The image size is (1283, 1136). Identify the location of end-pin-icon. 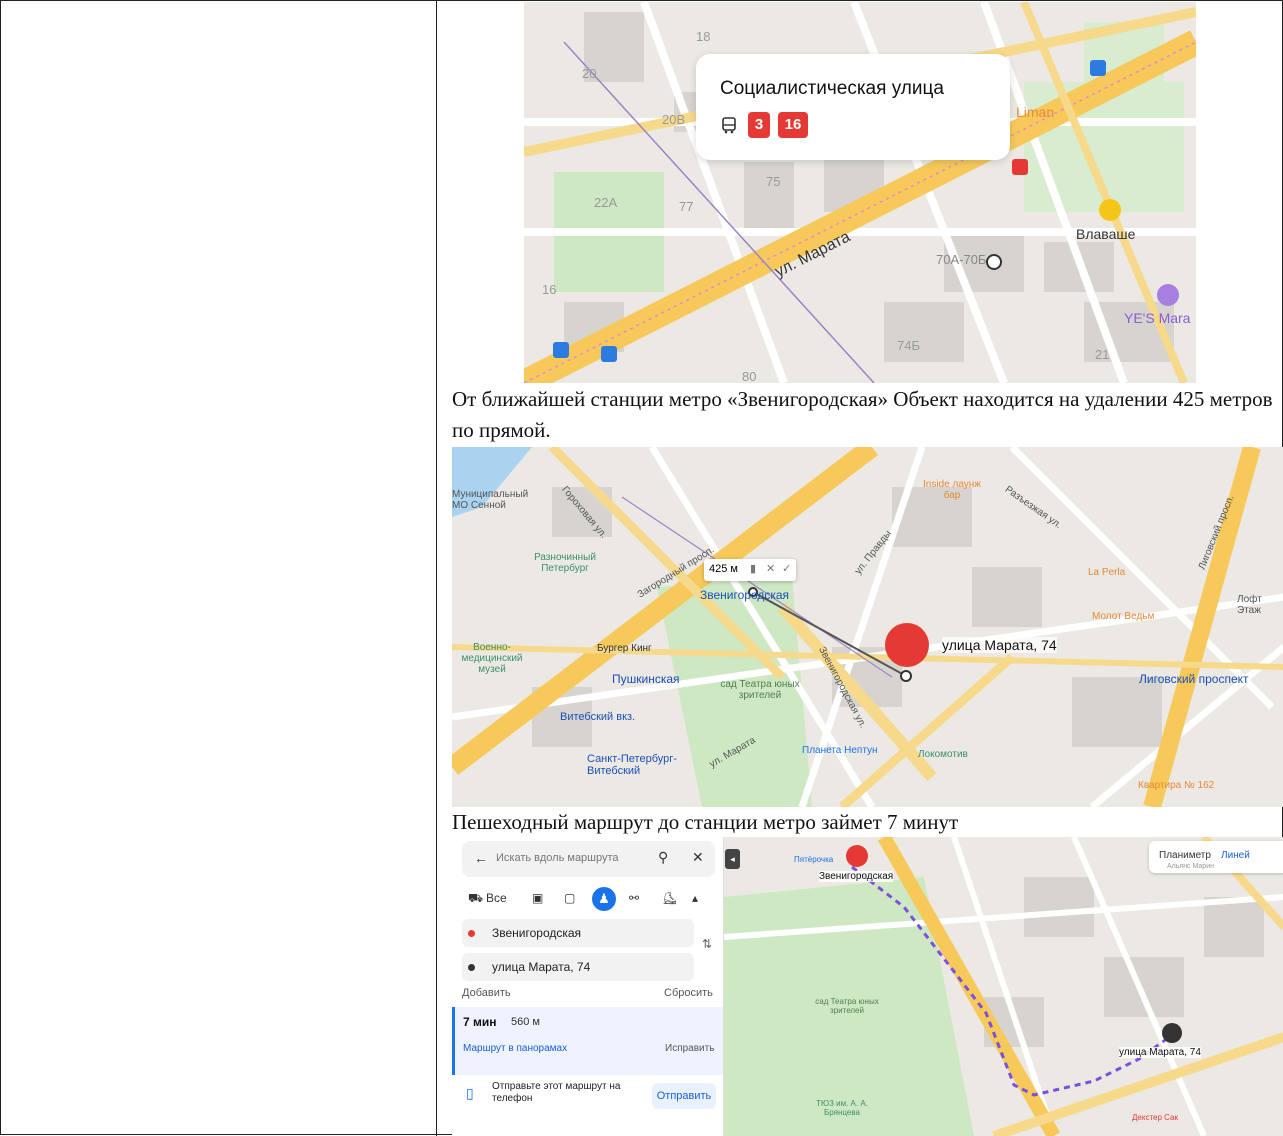
(1172, 1033).